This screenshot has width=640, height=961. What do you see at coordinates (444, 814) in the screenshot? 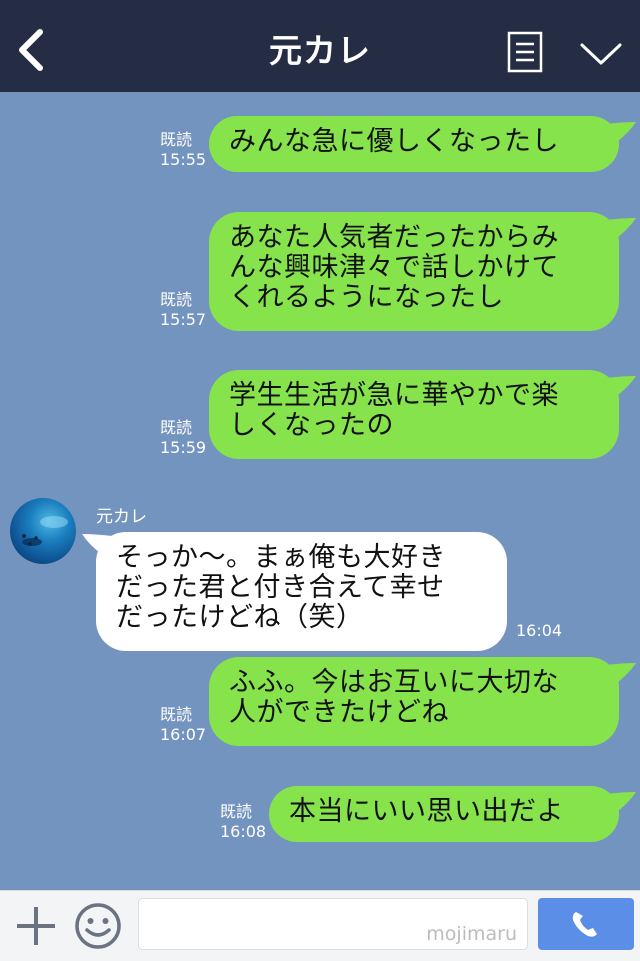
I see `sent-message-bubble: 本当にいい思い出だよ` at bounding box center [444, 814].